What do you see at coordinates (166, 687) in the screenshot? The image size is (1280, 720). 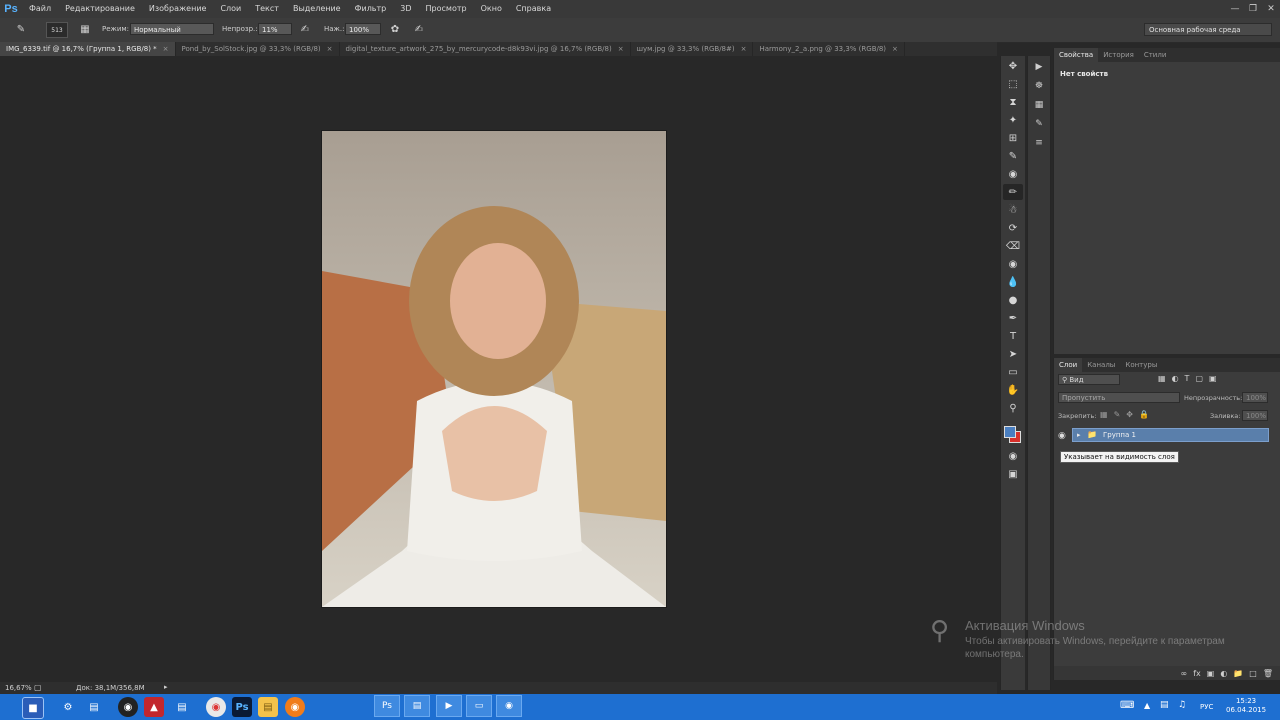 I see `status-arrow-icon: ▸` at bounding box center [166, 687].